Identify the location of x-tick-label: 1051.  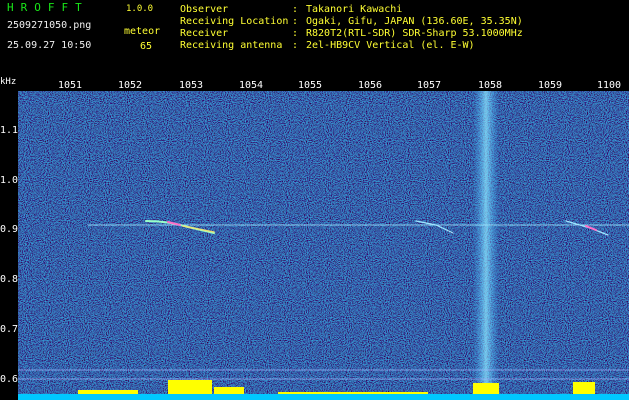
(70, 85).